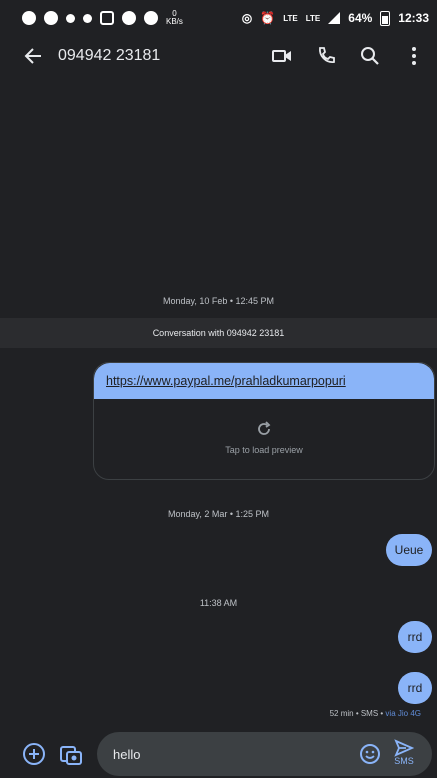 The image size is (437, 778). What do you see at coordinates (218, 301) in the screenshot?
I see `timestamp-divider: Monday, 10 Feb • 12:45 PM` at bounding box center [218, 301].